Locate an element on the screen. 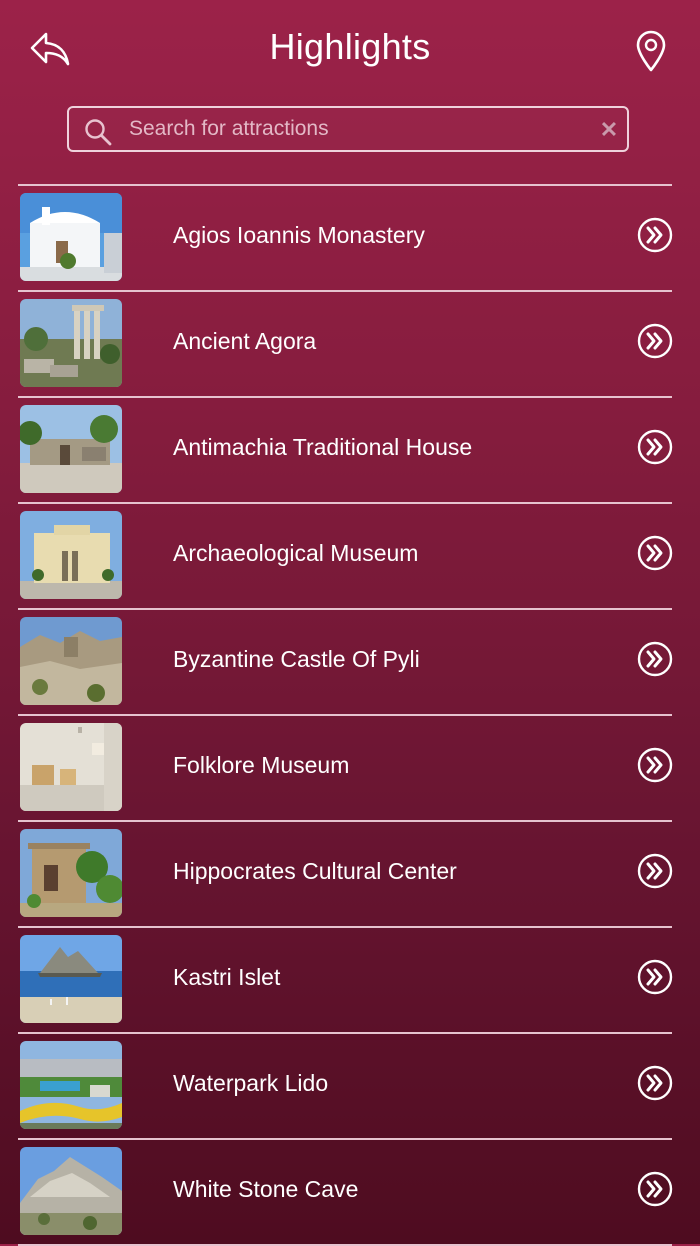 This screenshot has width=700, height=1246. attraction-name: Byzantine Castle Of Pyli is located at coordinates (296, 659).